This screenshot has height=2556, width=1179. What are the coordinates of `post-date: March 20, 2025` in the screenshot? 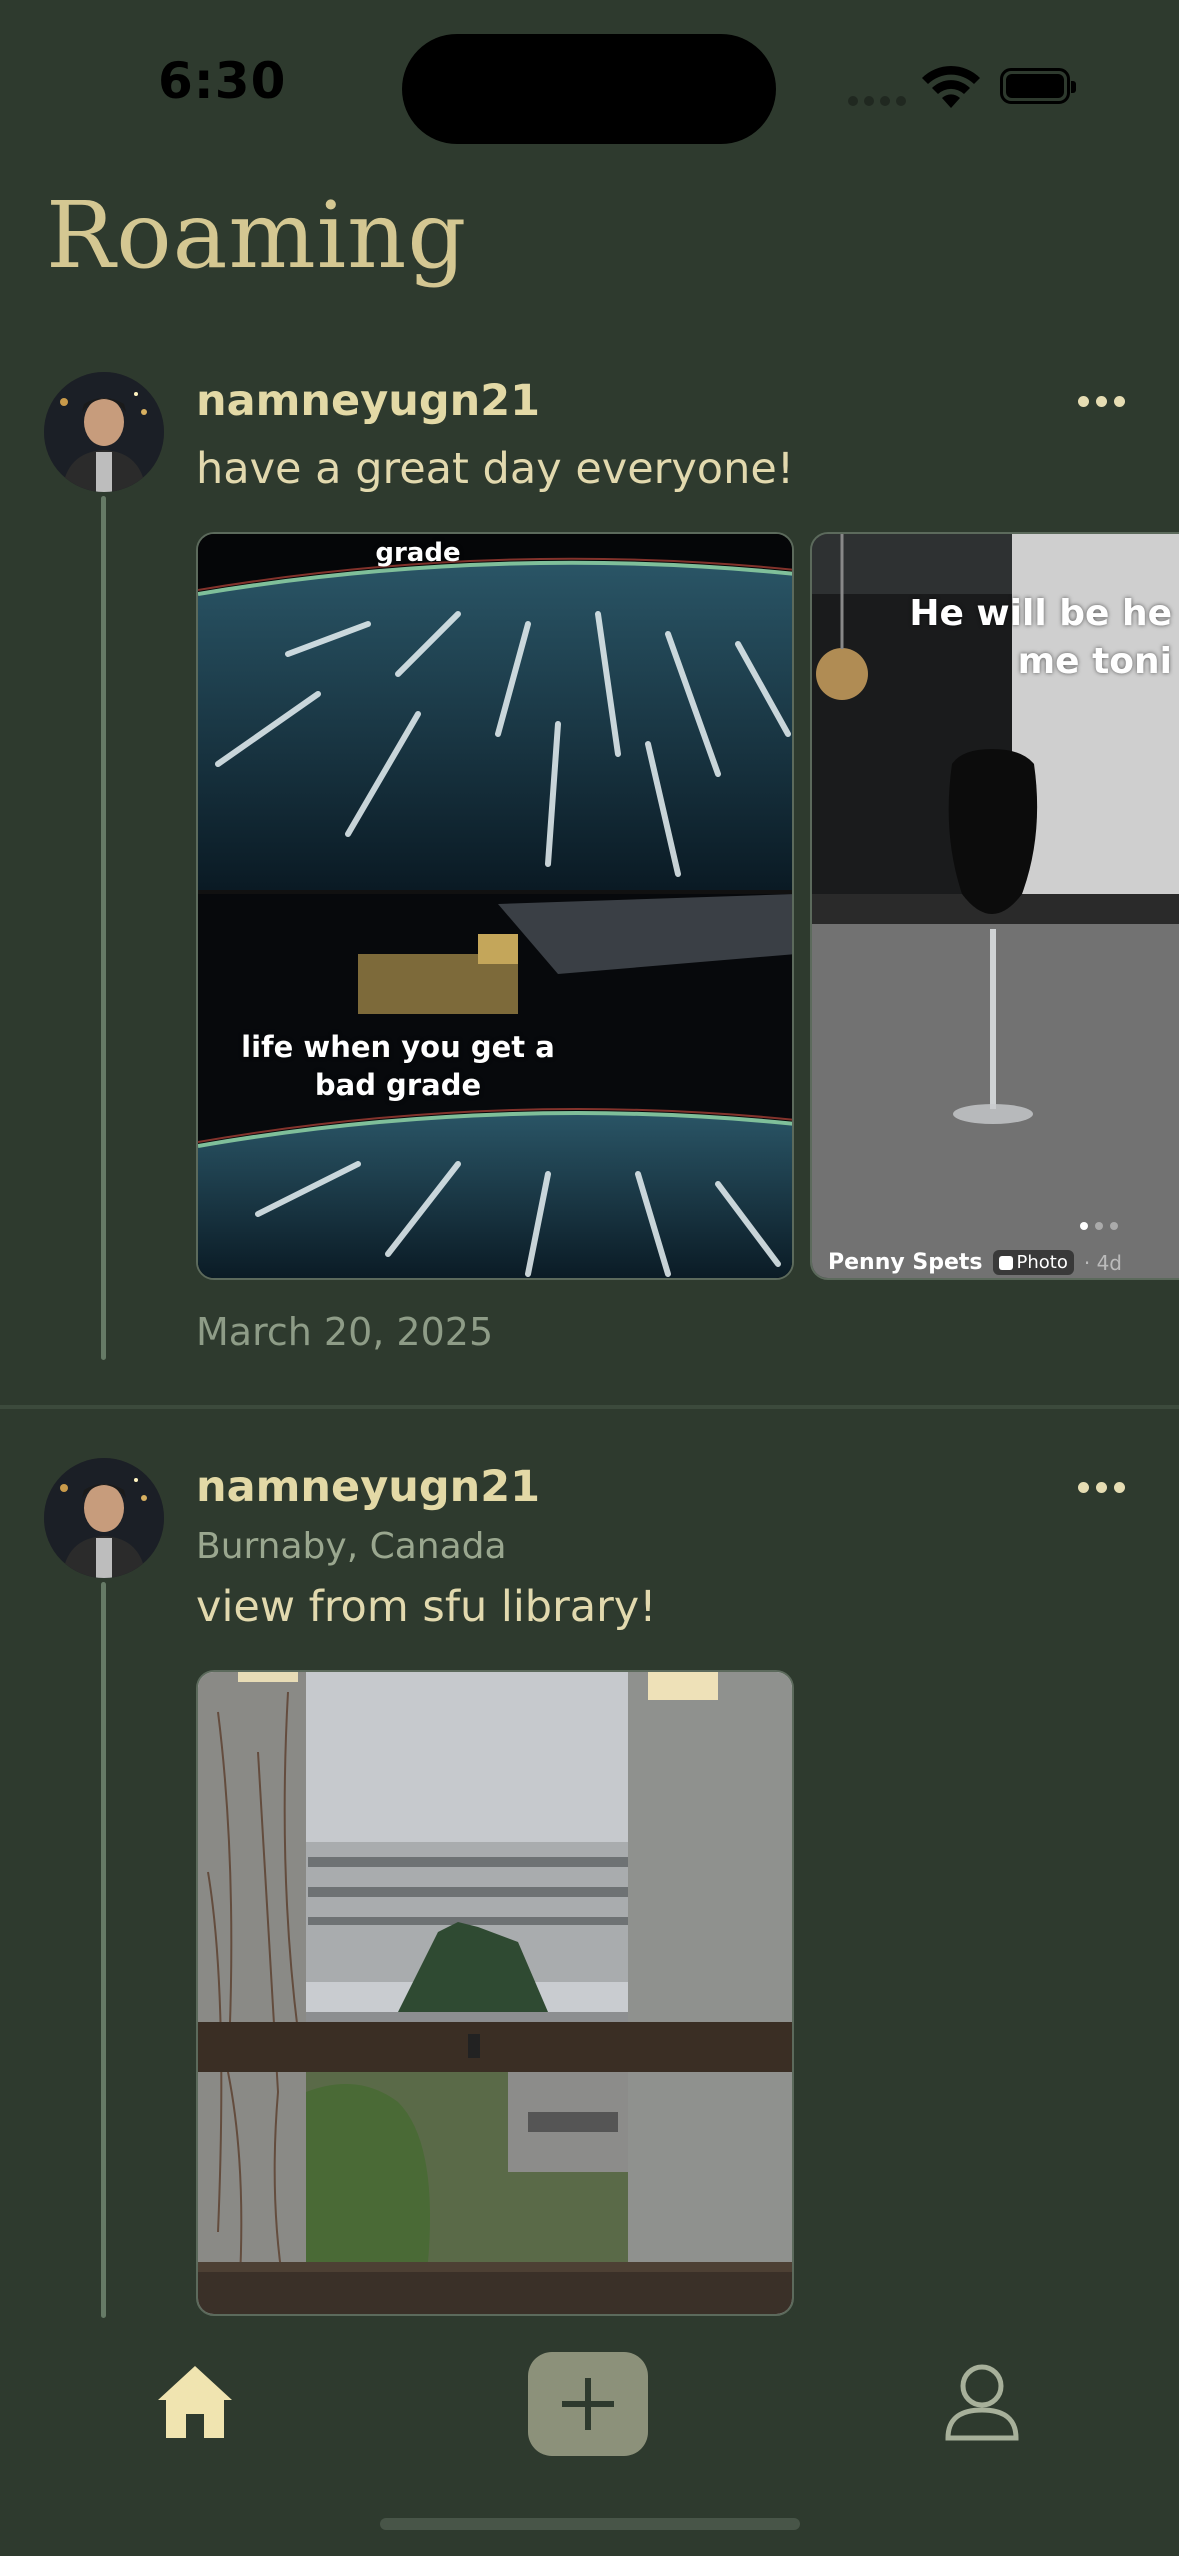 It's located at (345, 1332).